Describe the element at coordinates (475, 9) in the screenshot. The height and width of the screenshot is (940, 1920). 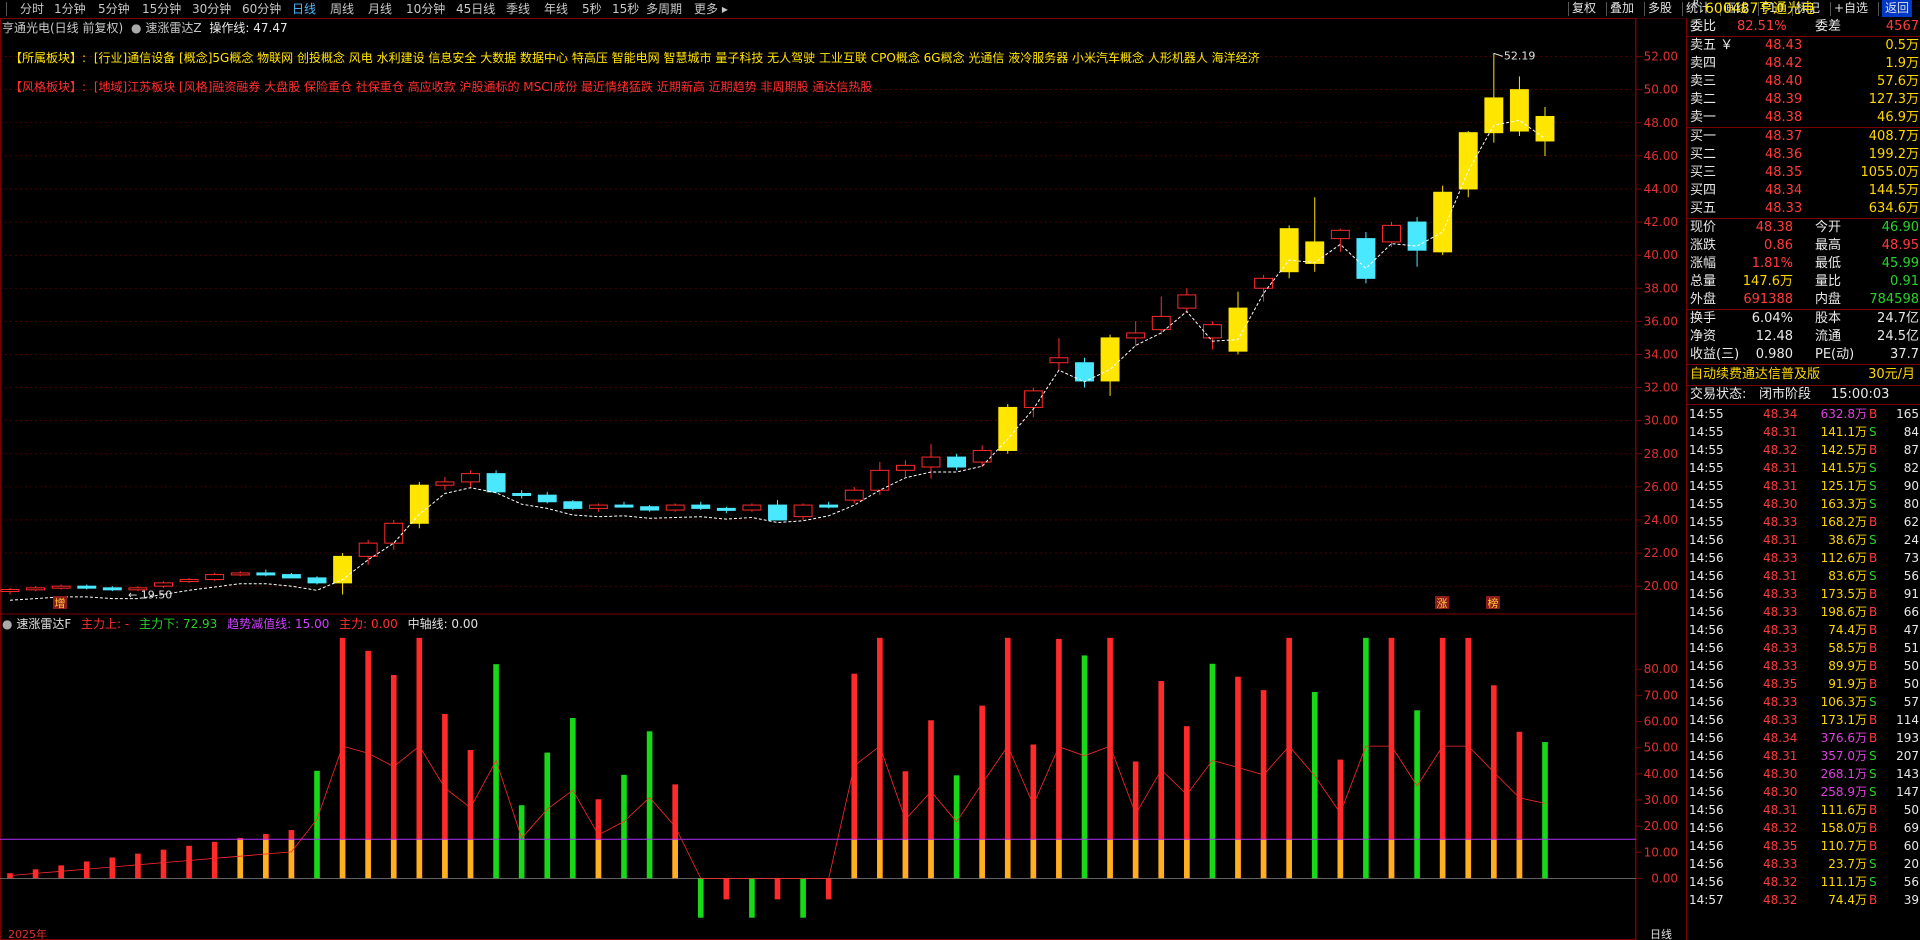
I see `period-tab-10: 45日线` at that location.